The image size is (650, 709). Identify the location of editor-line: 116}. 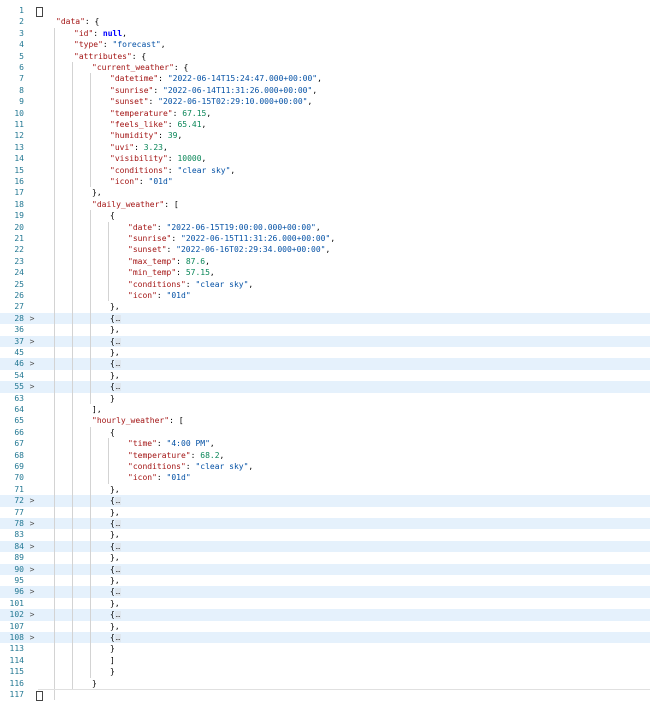
(325, 683).